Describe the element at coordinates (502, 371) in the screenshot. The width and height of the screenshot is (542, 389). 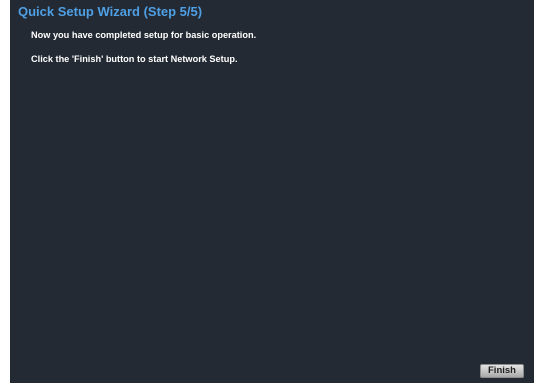
I see `finish-button: Finish` at that location.